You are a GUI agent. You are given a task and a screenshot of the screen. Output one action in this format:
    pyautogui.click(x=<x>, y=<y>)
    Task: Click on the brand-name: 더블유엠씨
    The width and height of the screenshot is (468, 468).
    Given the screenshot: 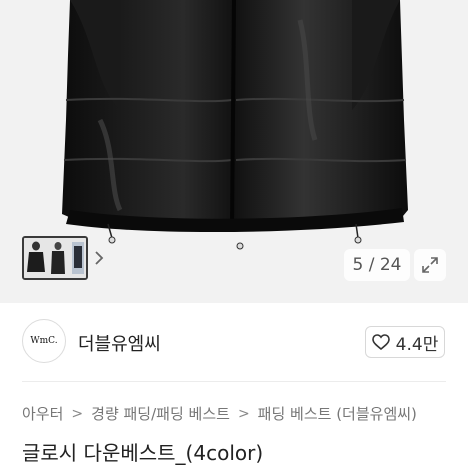 What is the action you would take?
    pyautogui.click(x=119, y=343)
    